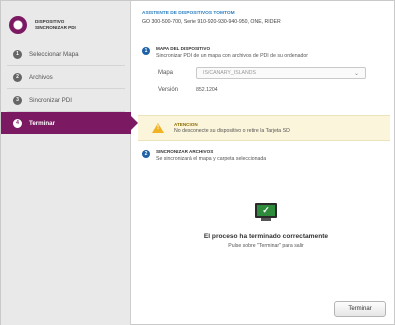  I want to click on section-title: SINCRONIZAR ARCHIVOS, so click(185, 151).